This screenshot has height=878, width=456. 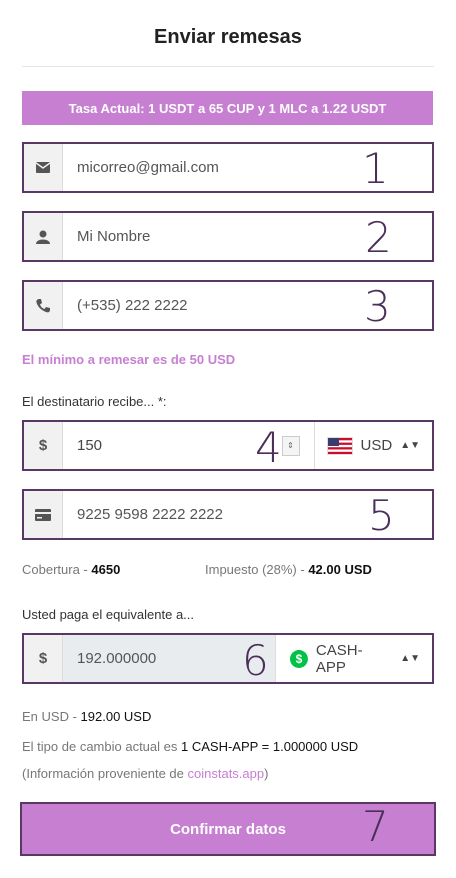 What do you see at coordinates (228, 829) in the screenshot?
I see `confirm-button-label: Confirmar datos` at bounding box center [228, 829].